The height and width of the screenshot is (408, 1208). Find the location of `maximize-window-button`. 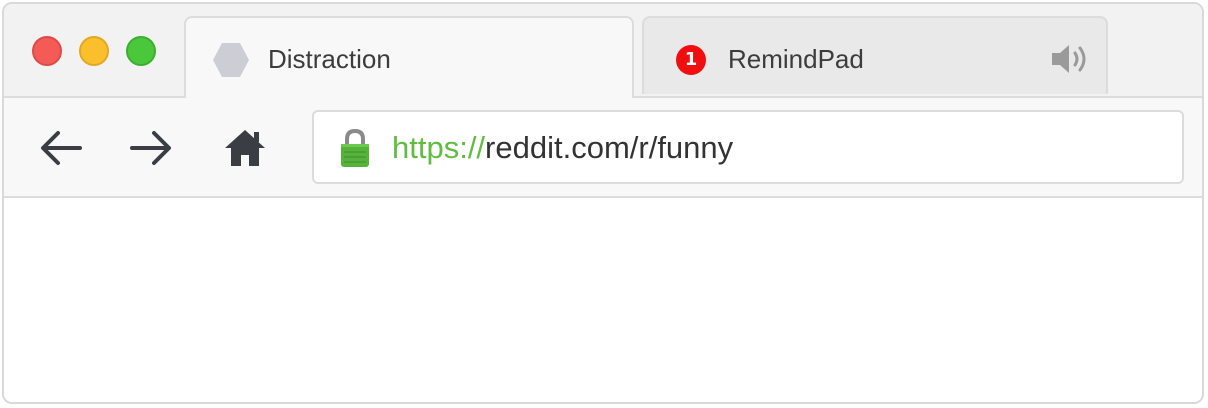

maximize-window-button is located at coordinates (141, 51).